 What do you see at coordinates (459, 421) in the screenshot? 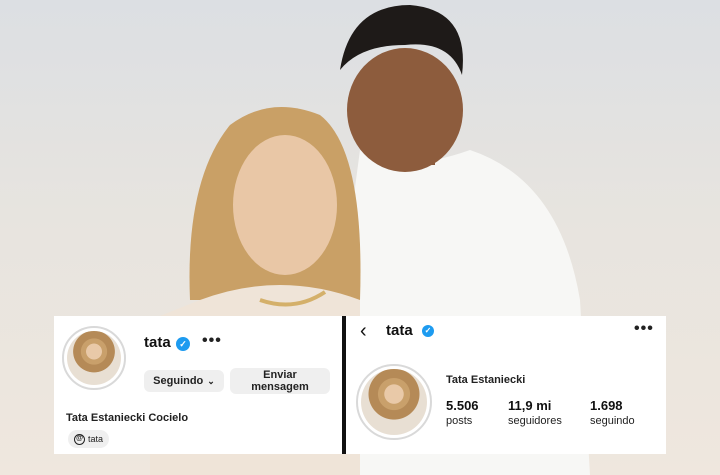
I see `posts-label: posts` at bounding box center [459, 421].